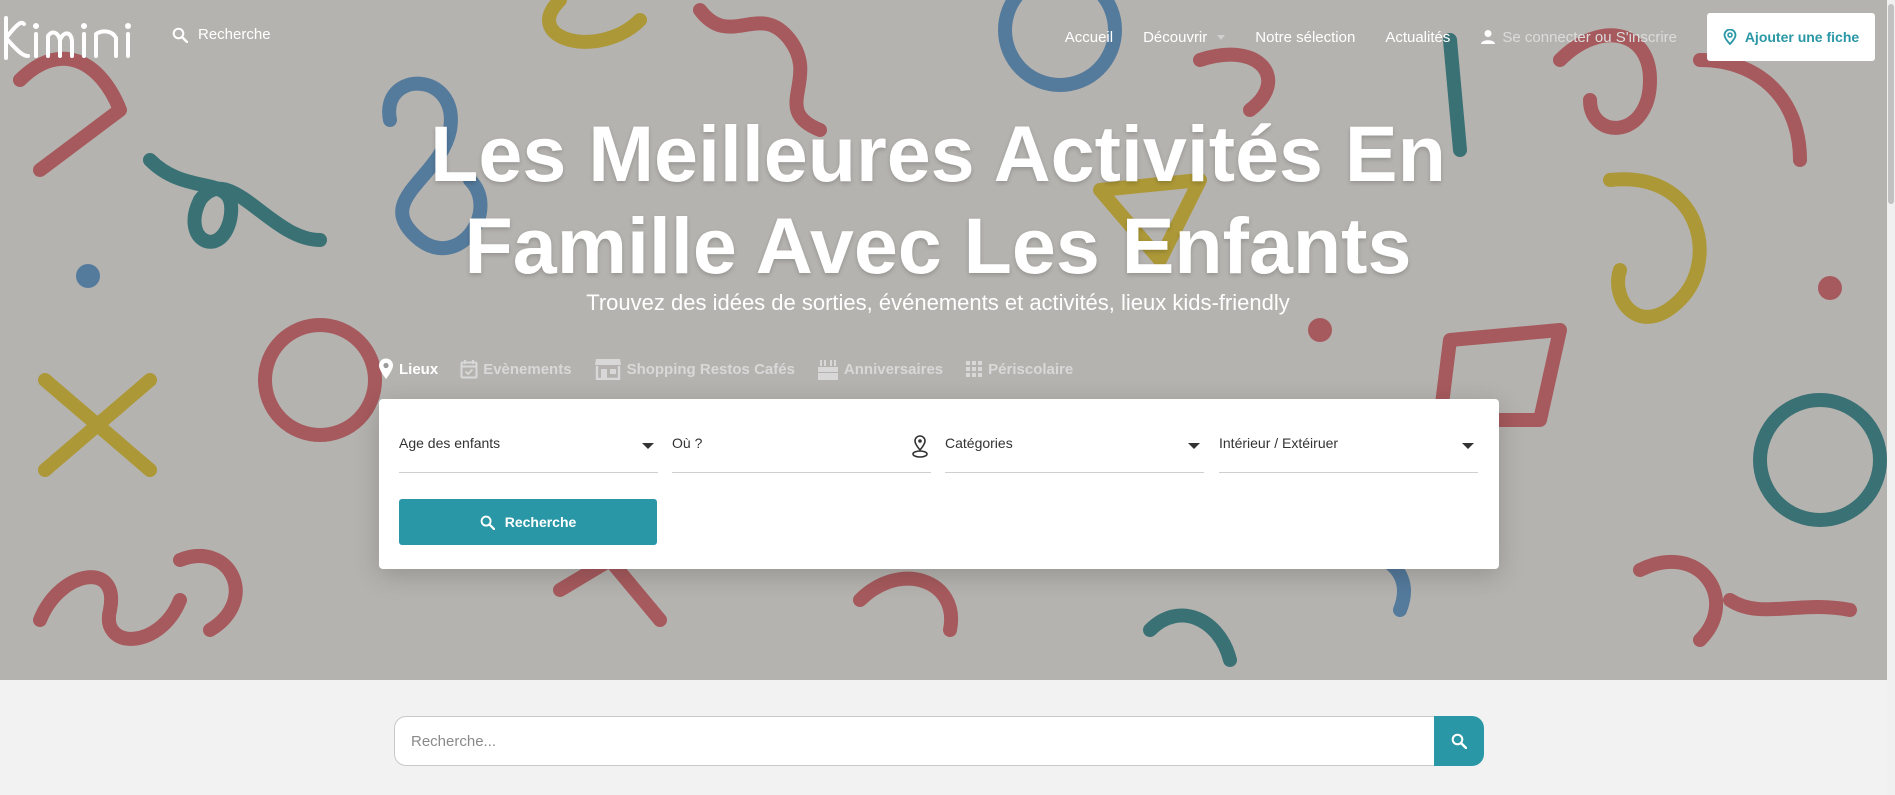 The height and width of the screenshot is (795, 1895). What do you see at coordinates (1348, 451) in the screenshot?
I see `indoor-outdoor-select: Intérieur / Extéiruer` at bounding box center [1348, 451].